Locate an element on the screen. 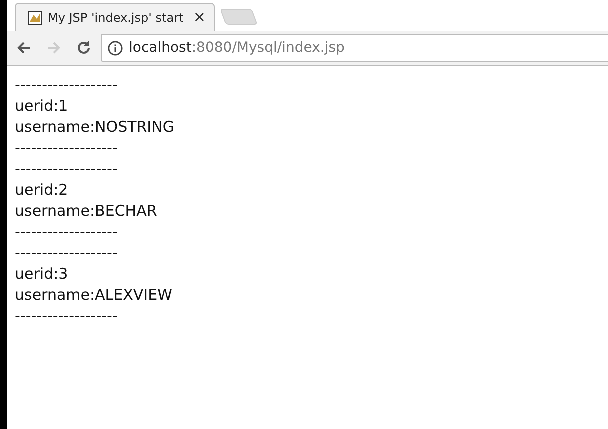 The width and height of the screenshot is (608, 429). reload-icon is located at coordinates (84, 48).